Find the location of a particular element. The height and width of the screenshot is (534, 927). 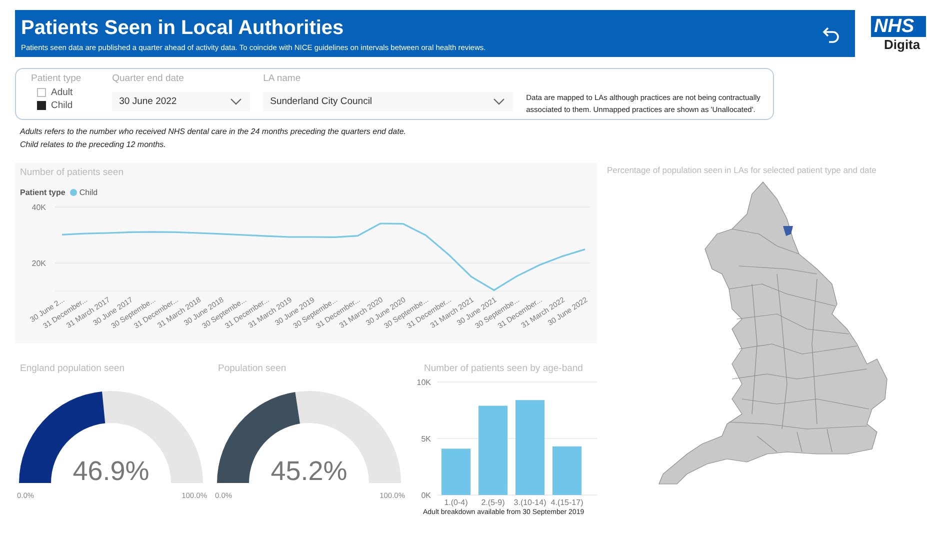

axis-tick-label: 20K is located at coordinates (39, 263).